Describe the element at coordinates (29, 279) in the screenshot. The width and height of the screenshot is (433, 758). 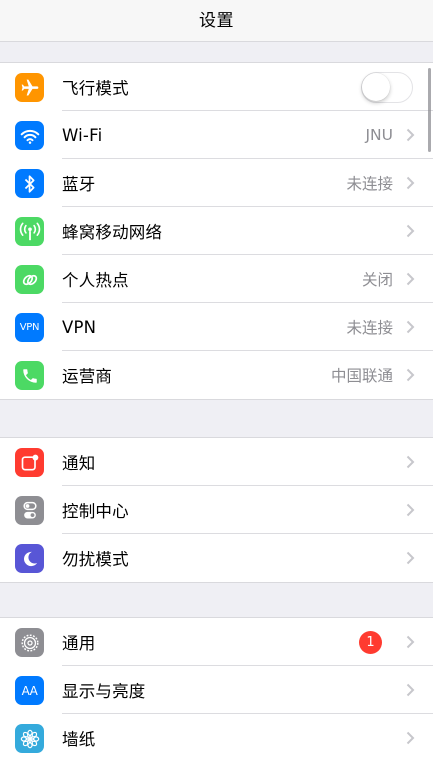
I see `hotspot-icon` at that location.